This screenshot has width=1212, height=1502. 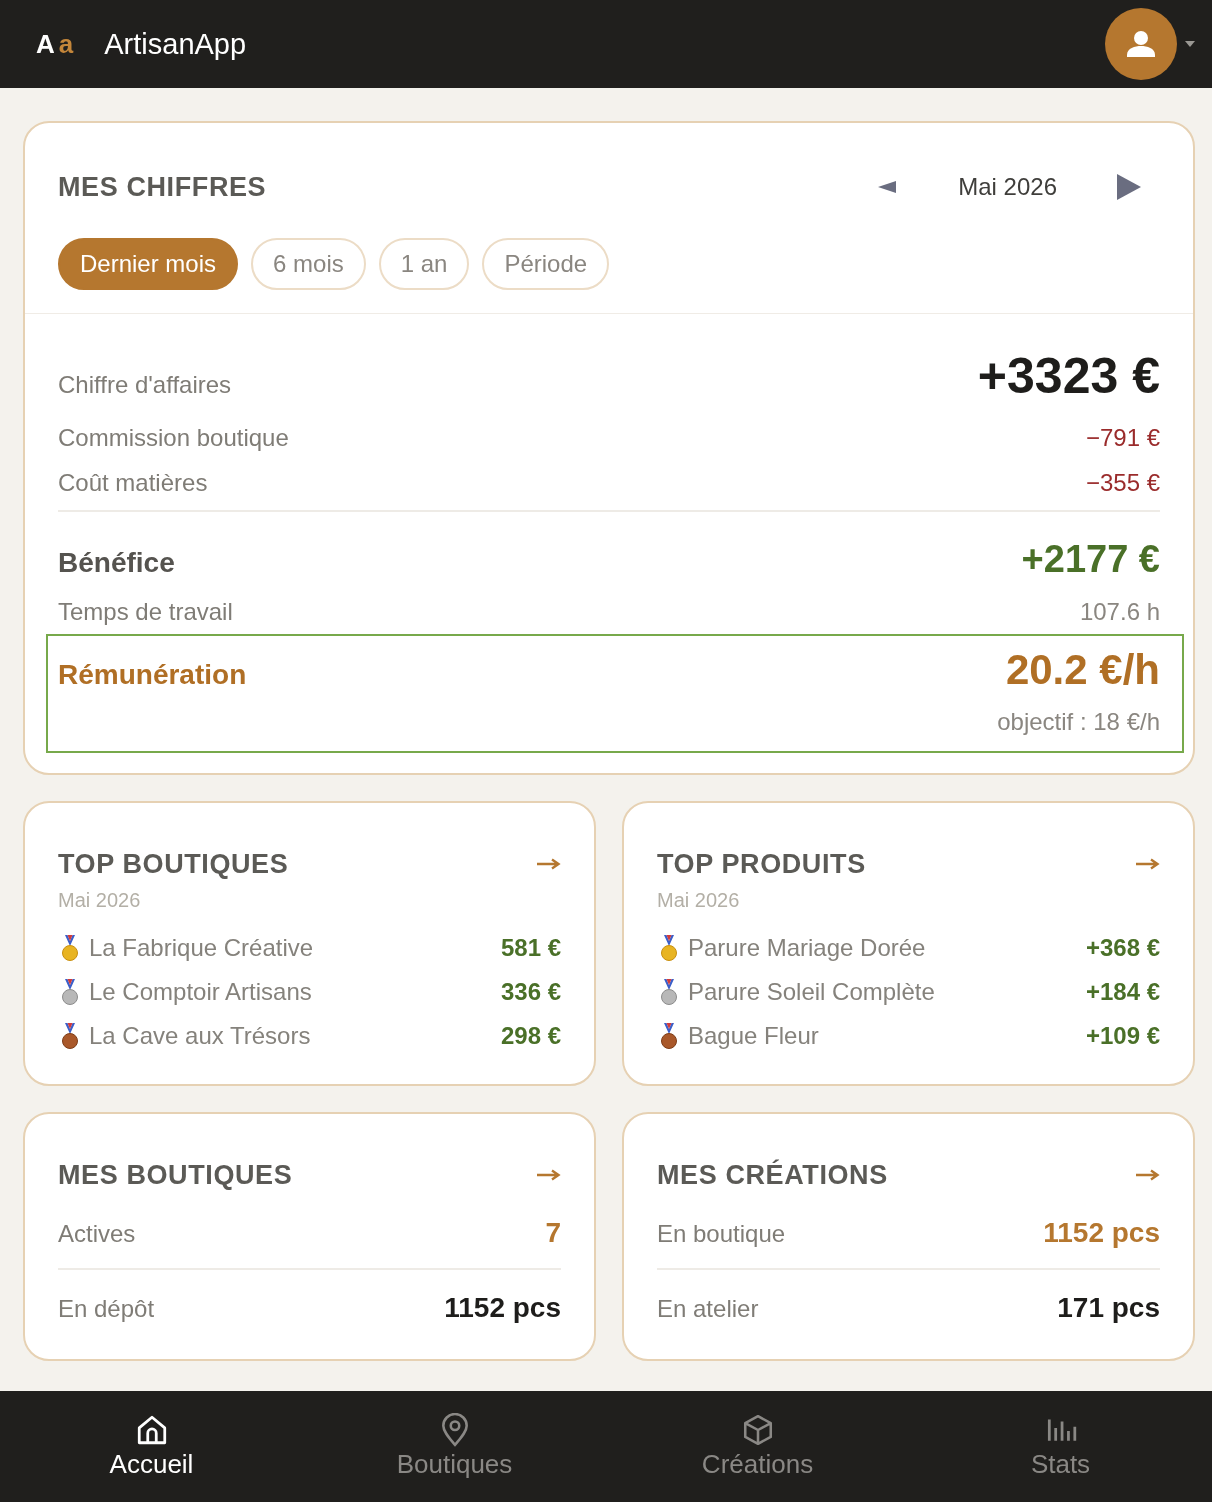 What do you see at coordinates (201, 948) in the screenshot?
I see `ranking-name: La Fabrique Créative` at bounding box center [201, 948].